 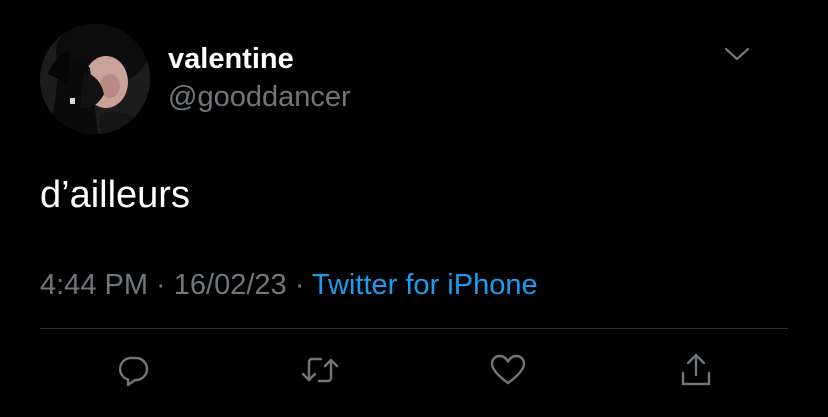 I want to click on tweet-text: d’ailleurs, so click(x=115, y=195).